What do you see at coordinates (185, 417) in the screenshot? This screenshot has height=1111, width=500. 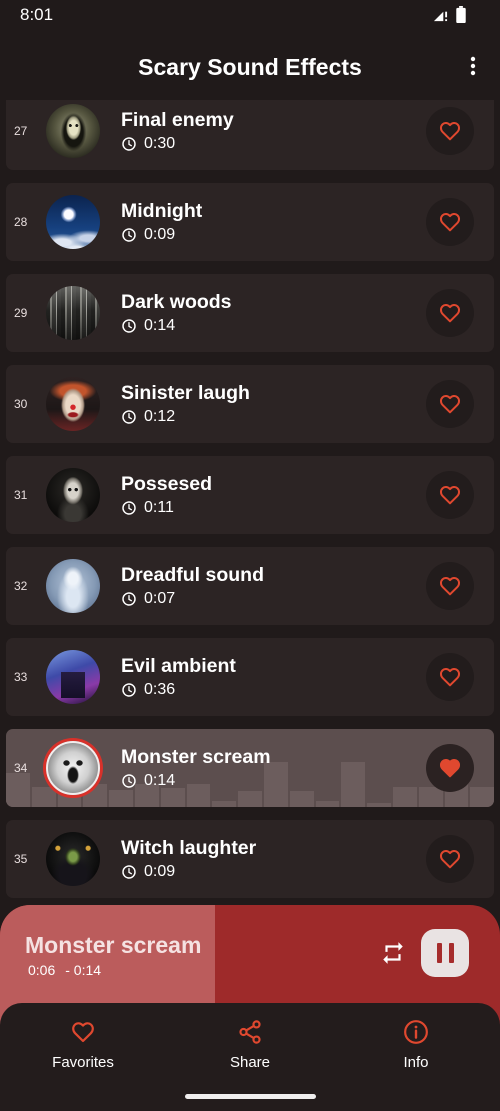 I see `sound-duration: 0:12` at bounding box center [185, 417].